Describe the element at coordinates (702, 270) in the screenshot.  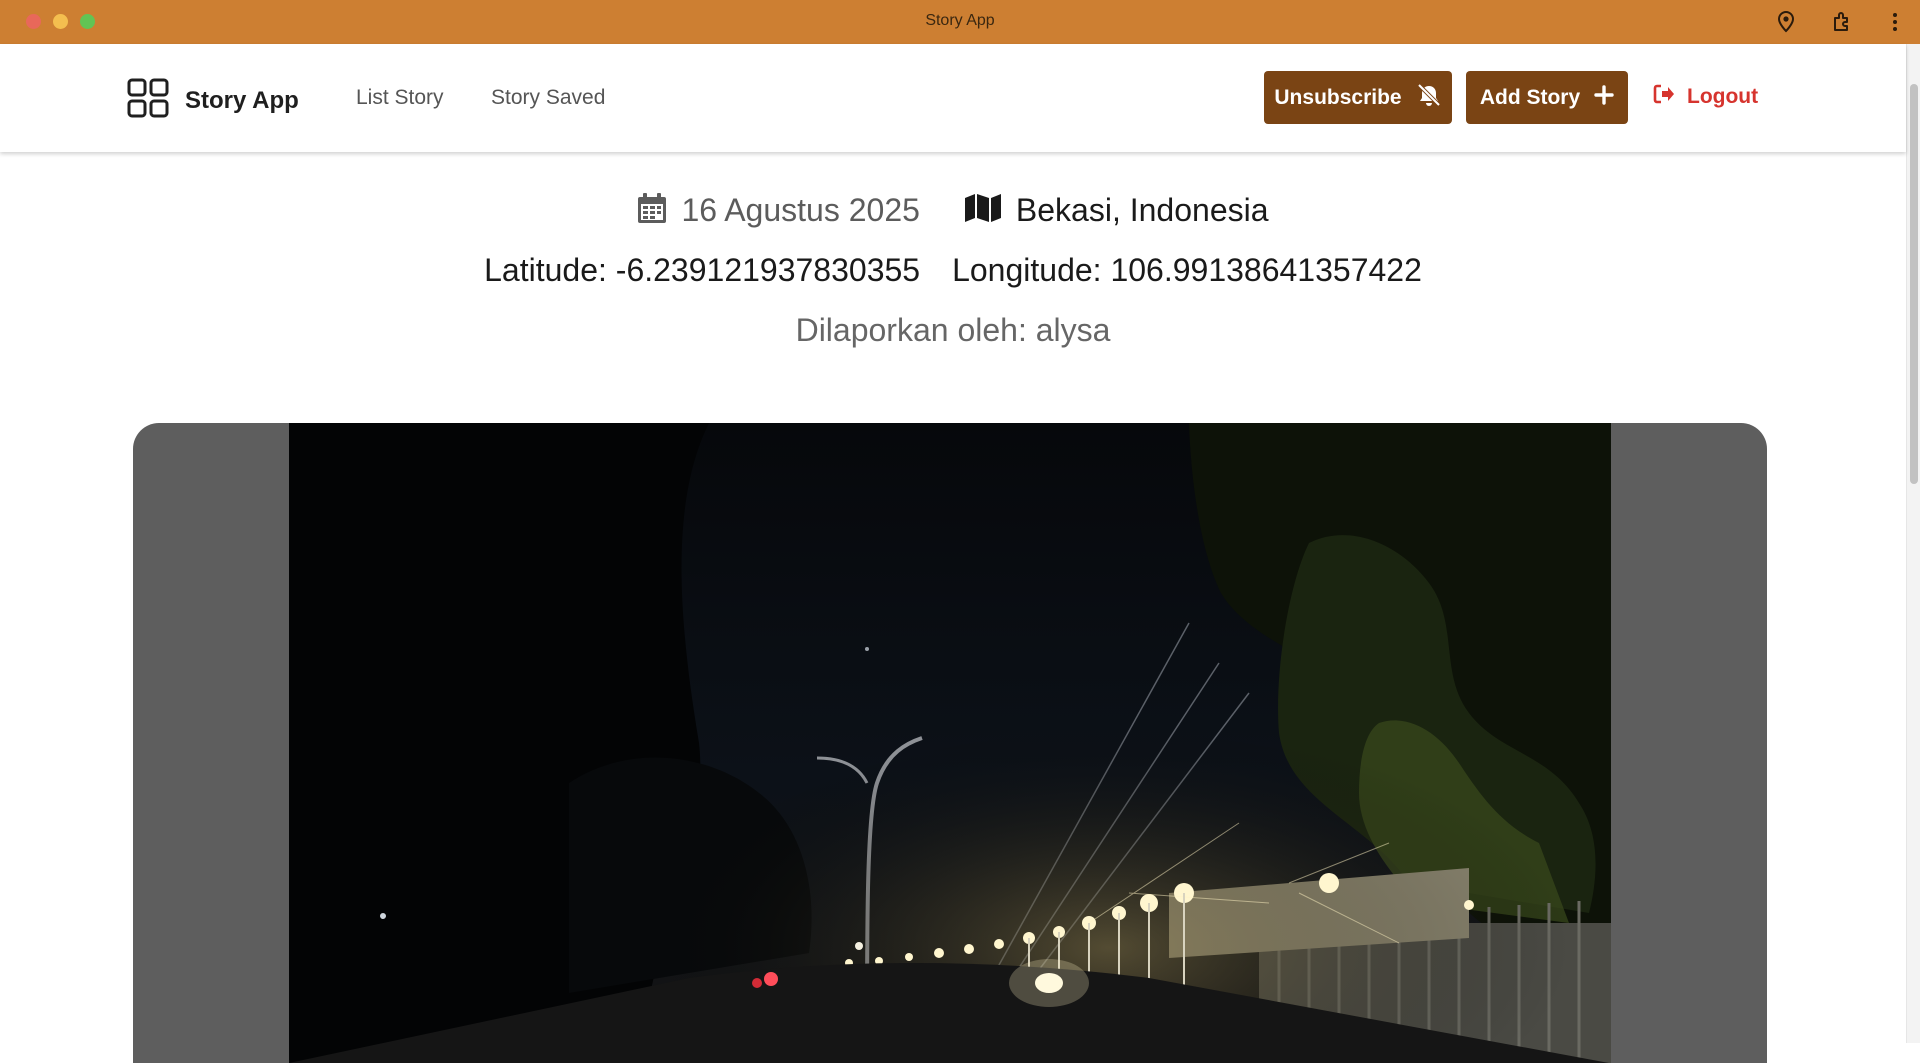
I see `story-latitude: Latitude: -6.239121937830355` at that location.